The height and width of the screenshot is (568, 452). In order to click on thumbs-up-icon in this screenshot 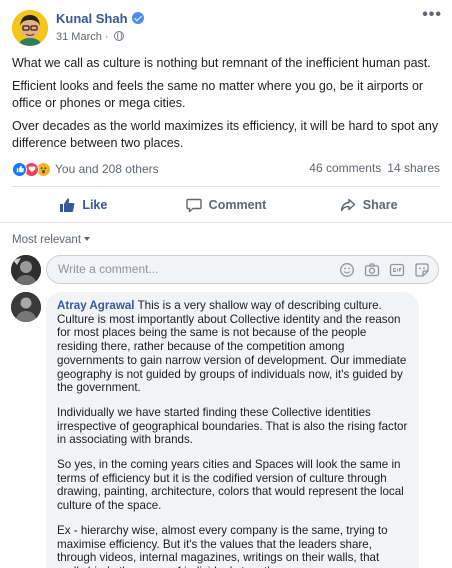, I will do `click(67, 205)`.